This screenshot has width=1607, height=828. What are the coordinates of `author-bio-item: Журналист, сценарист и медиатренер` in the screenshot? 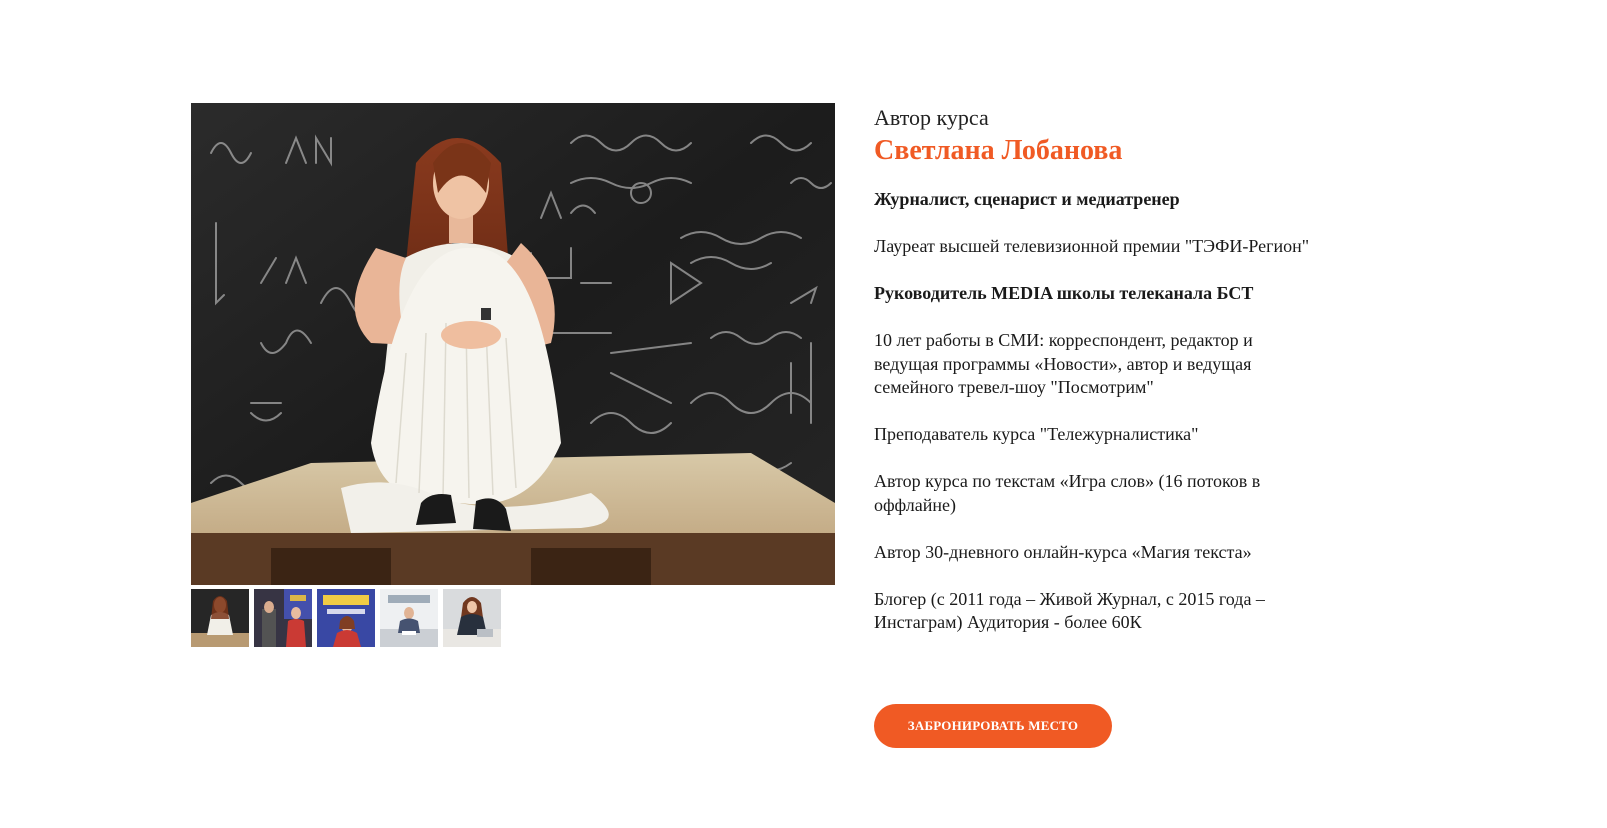 It's located at (1027, 199).